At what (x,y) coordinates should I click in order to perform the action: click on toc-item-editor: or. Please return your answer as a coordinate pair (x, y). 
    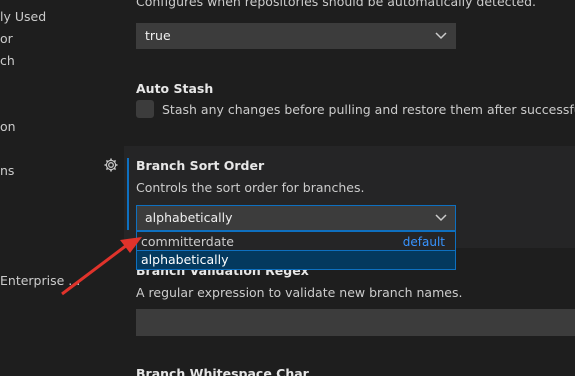
    Looking at the image, I should click on (6, 38).